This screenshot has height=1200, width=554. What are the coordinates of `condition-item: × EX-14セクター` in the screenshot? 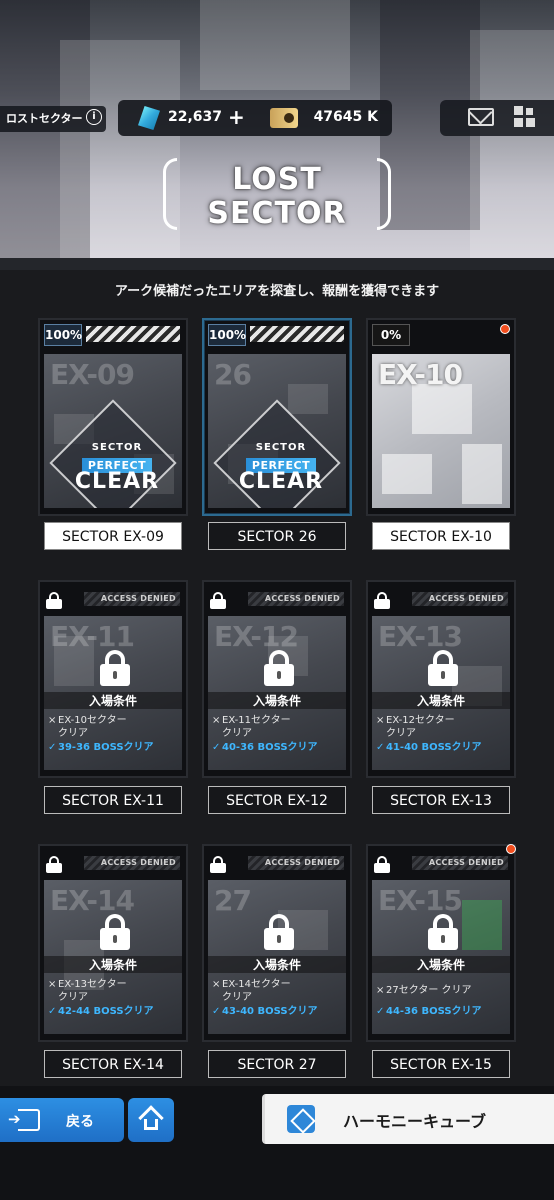 It's located at (251, 984).